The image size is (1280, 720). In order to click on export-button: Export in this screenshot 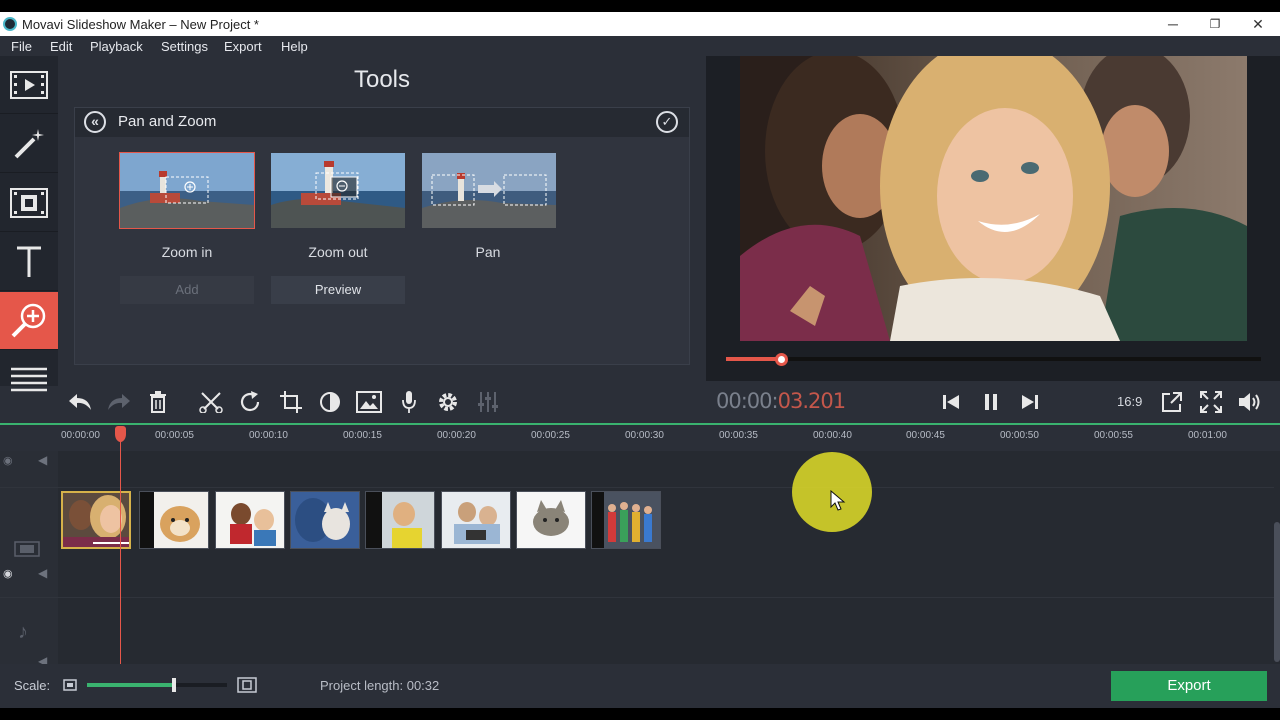, I will do `click(1189, 686)`.